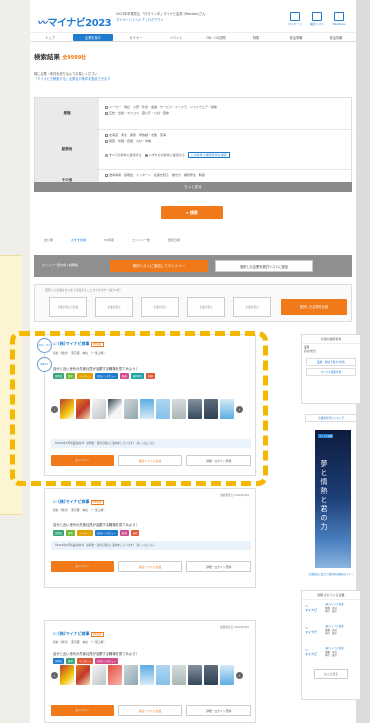 This screenshot has width=370, height=723. I want to click on bar-tabs: エントリー受付中 | 説明会, so click(60, 265).